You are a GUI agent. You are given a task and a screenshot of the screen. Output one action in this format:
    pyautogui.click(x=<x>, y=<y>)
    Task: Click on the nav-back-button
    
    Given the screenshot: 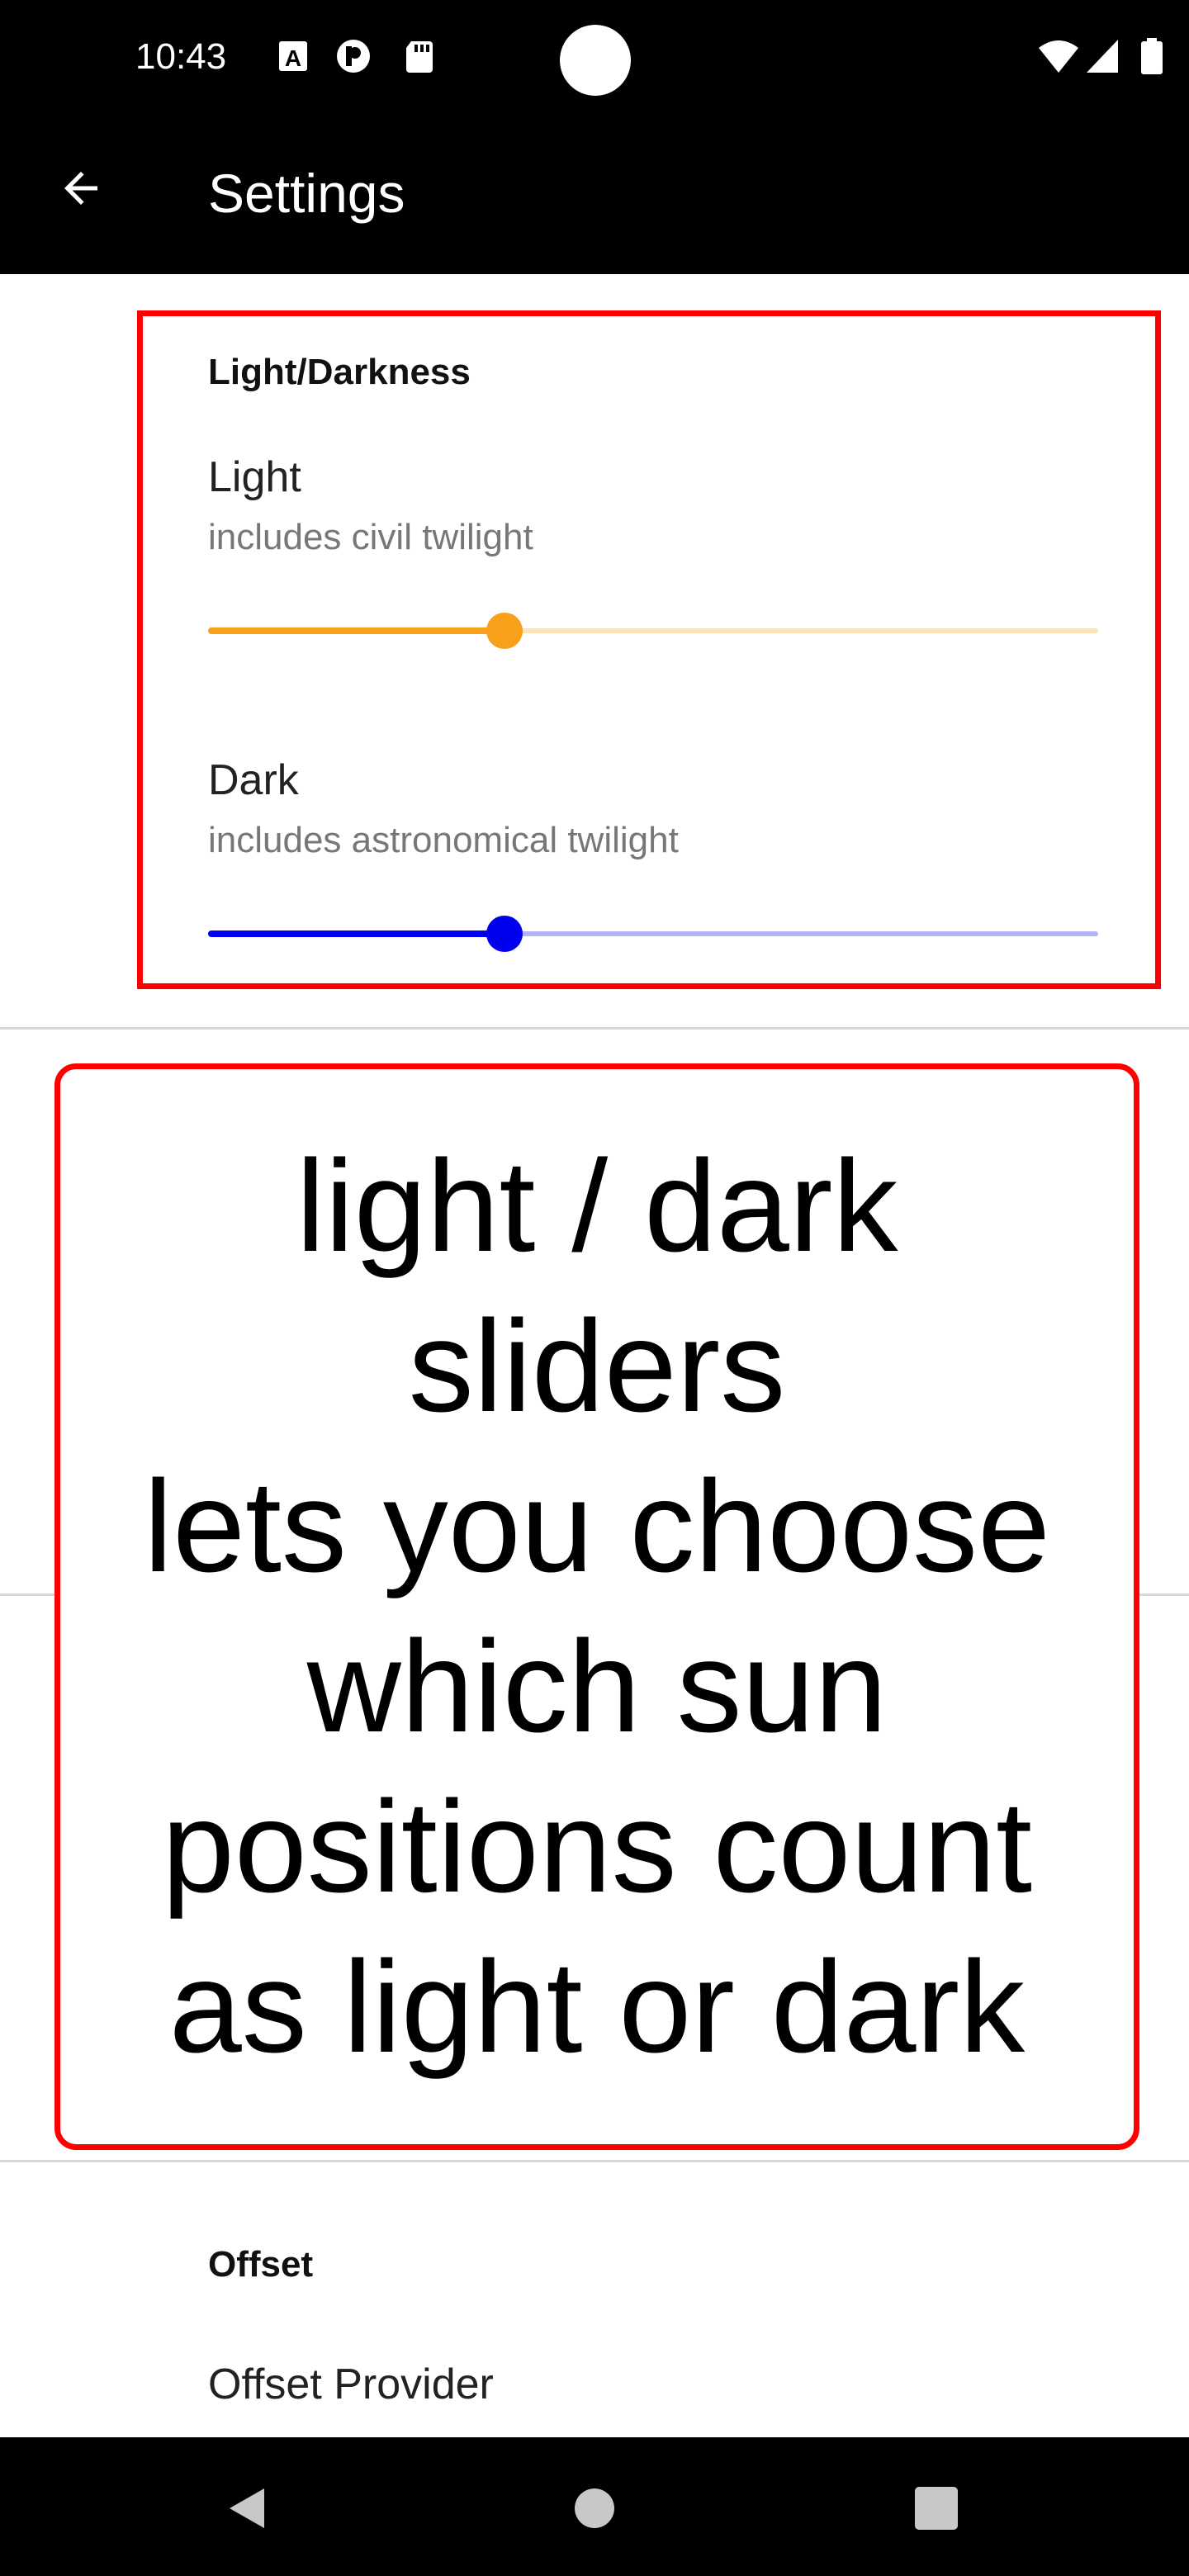 What is the action you would take?
    pyautogui.click(x=247, y=2508)
    